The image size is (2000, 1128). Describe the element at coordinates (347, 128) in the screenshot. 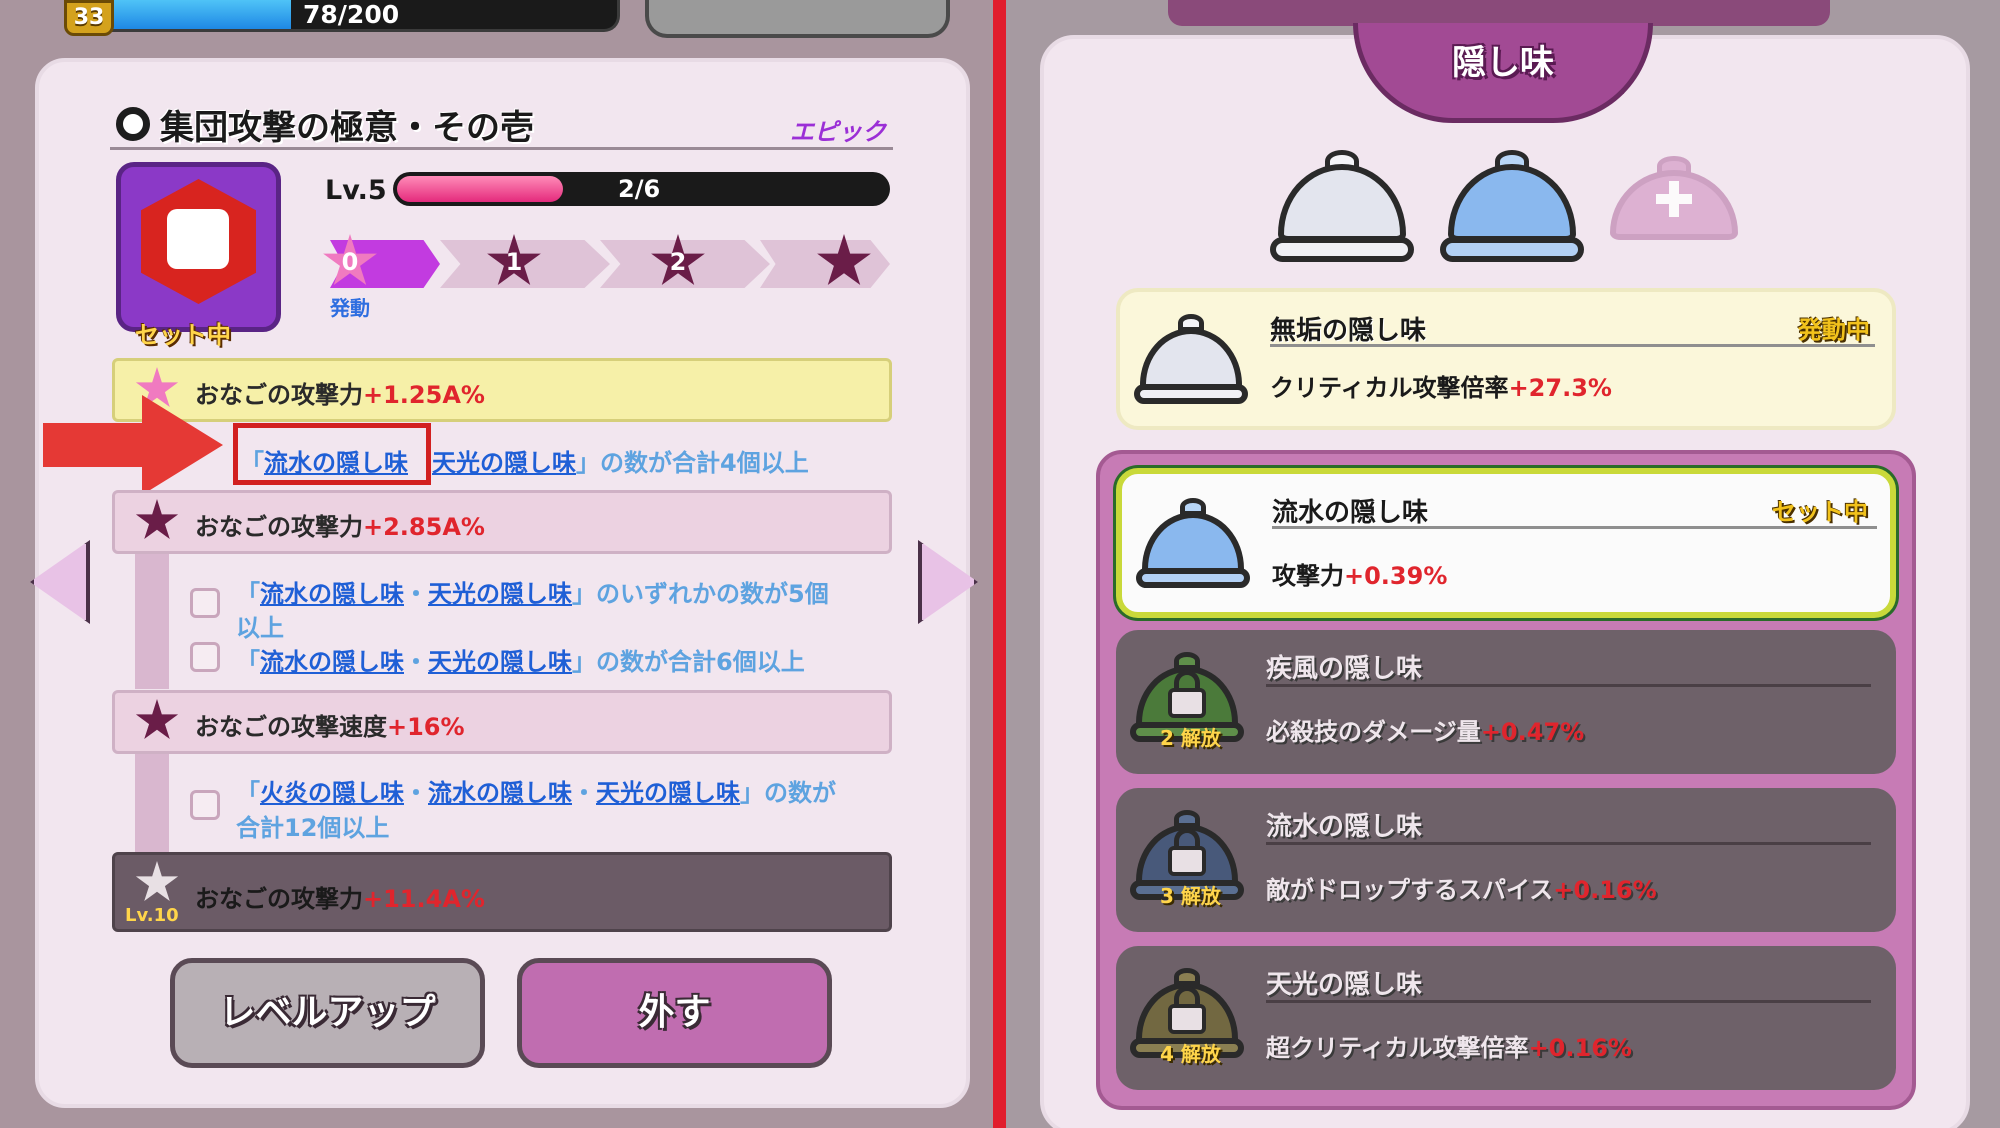

I see `skill-title: 集団攻撃の極意・その壱` at that location.